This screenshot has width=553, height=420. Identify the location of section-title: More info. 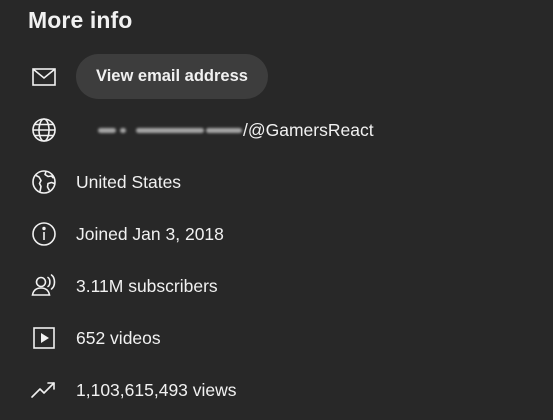
(80, 20).